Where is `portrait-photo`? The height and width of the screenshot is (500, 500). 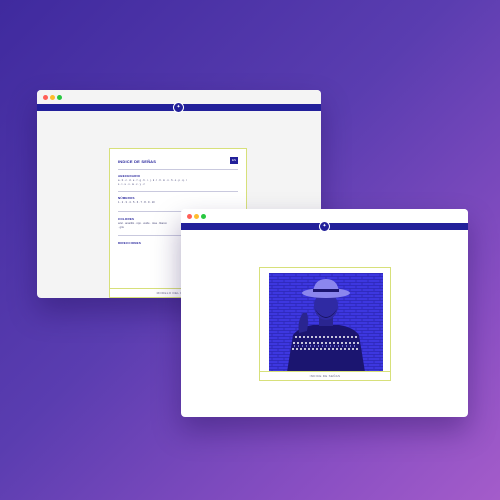
portrait-photo is located at coordinates (326, 322).